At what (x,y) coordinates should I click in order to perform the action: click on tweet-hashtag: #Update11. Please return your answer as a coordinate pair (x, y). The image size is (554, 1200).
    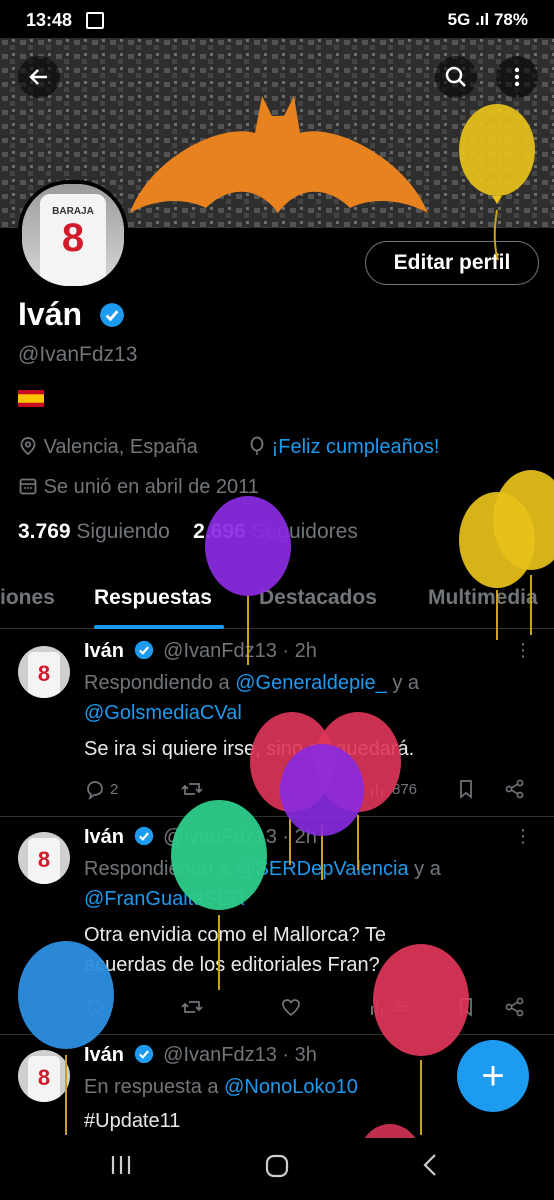
    Looking at the image, I should click on (132, 1121).